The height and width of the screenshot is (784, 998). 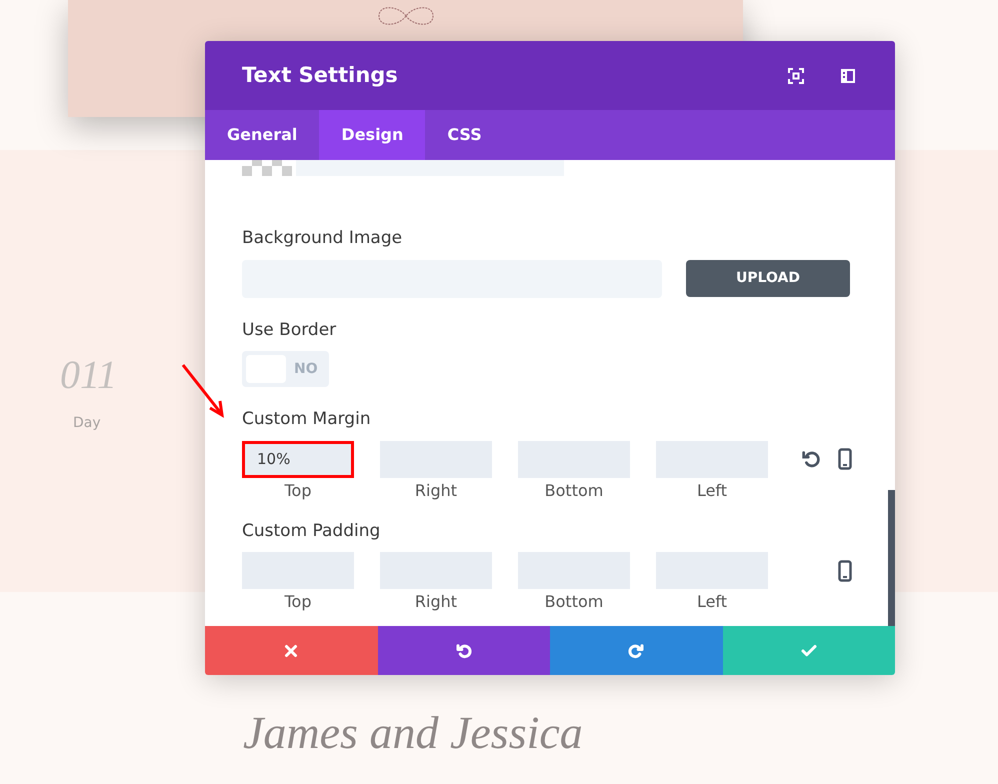 What do you see at coordinates (312, 531) in the screenshot?
I see `section-label: Custom Padding` at bounding box center [312, 531].